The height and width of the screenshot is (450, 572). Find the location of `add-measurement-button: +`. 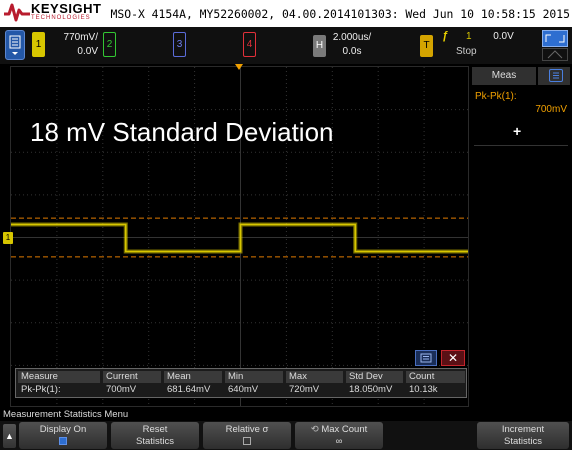

add-measurement-button: + is located at coordinates (517, 131).